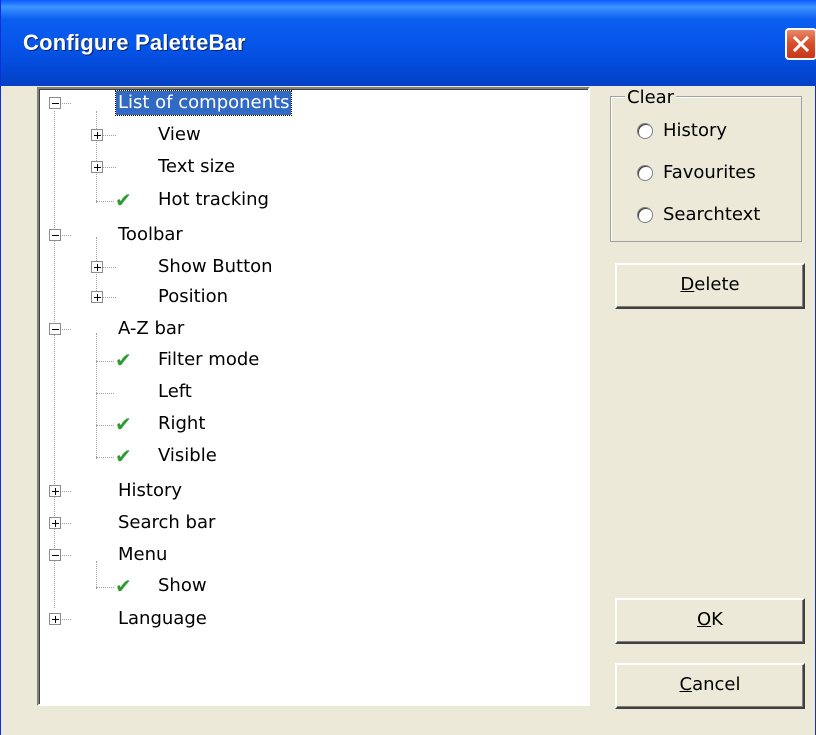 The width and height of the screenshot is (816, 735). I want to click on favourites-radio, so click(645, 173).